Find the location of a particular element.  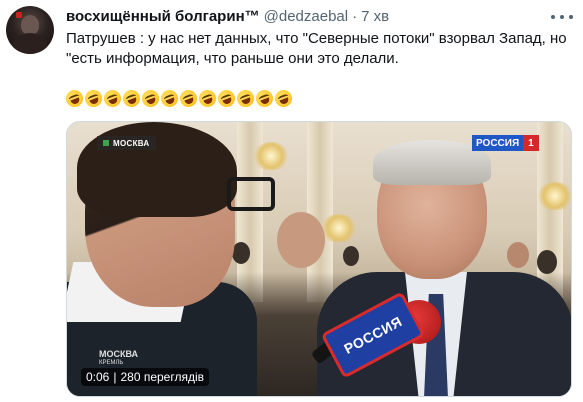

watermark-place: КРЕМЛЬ is located at coordinates (111, 363).